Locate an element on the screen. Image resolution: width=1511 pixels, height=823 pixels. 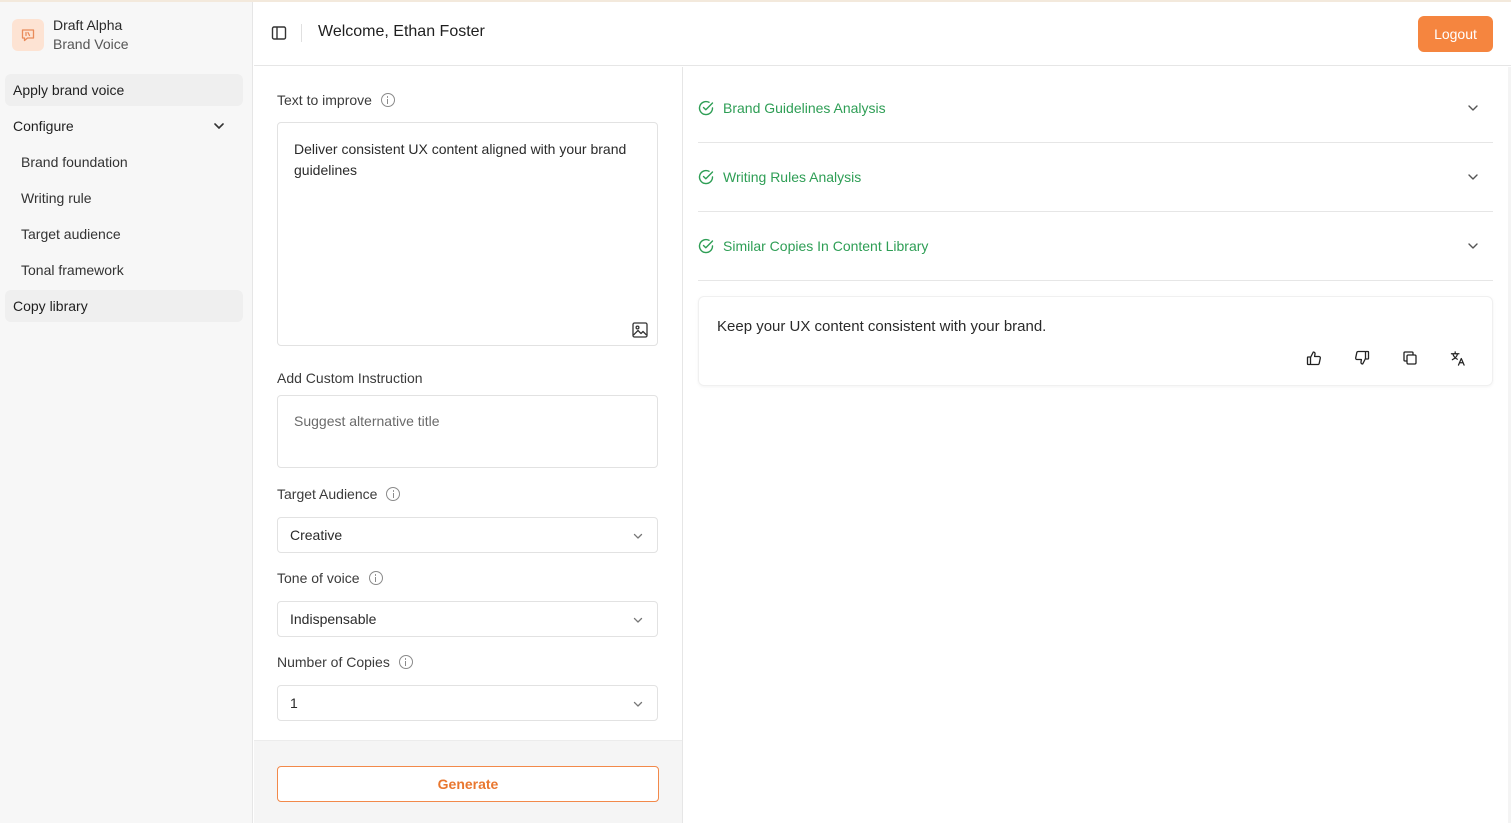
accordion-brand-guidelines-analysis: Brand Guidelines Analysis is located at coordinates (1095, 108).